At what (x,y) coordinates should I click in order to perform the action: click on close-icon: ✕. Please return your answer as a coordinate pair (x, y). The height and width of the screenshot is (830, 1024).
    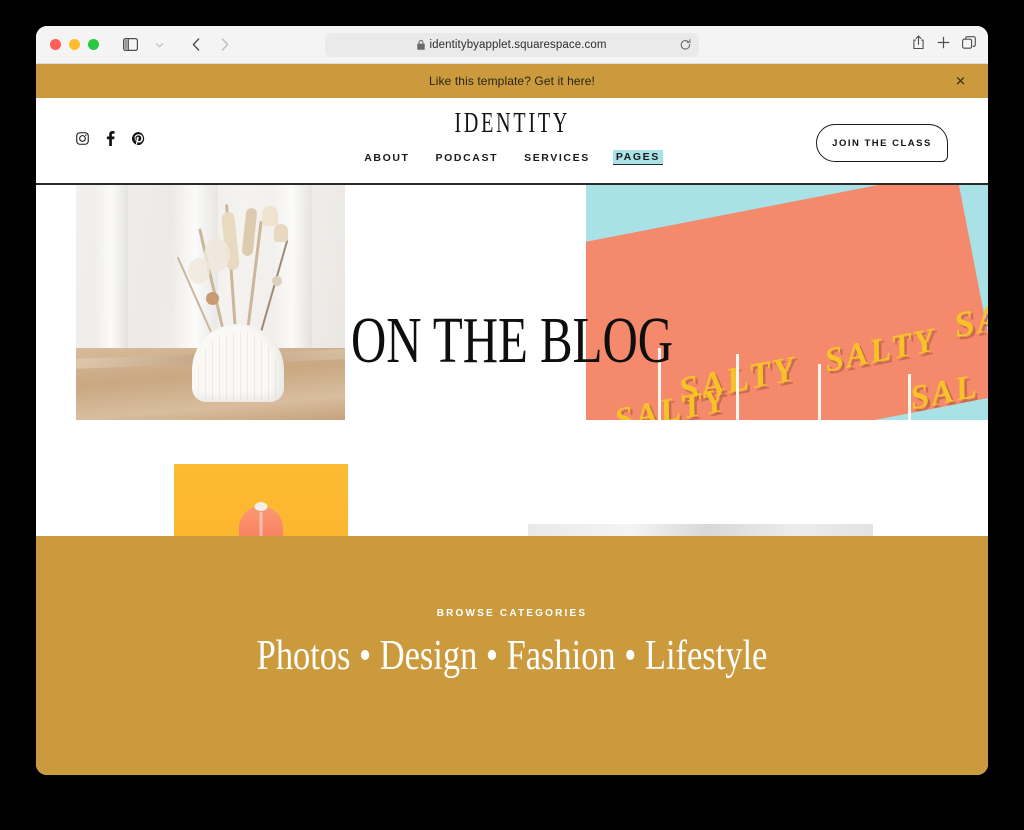
    Looking at the image, I should click on (960, 81).